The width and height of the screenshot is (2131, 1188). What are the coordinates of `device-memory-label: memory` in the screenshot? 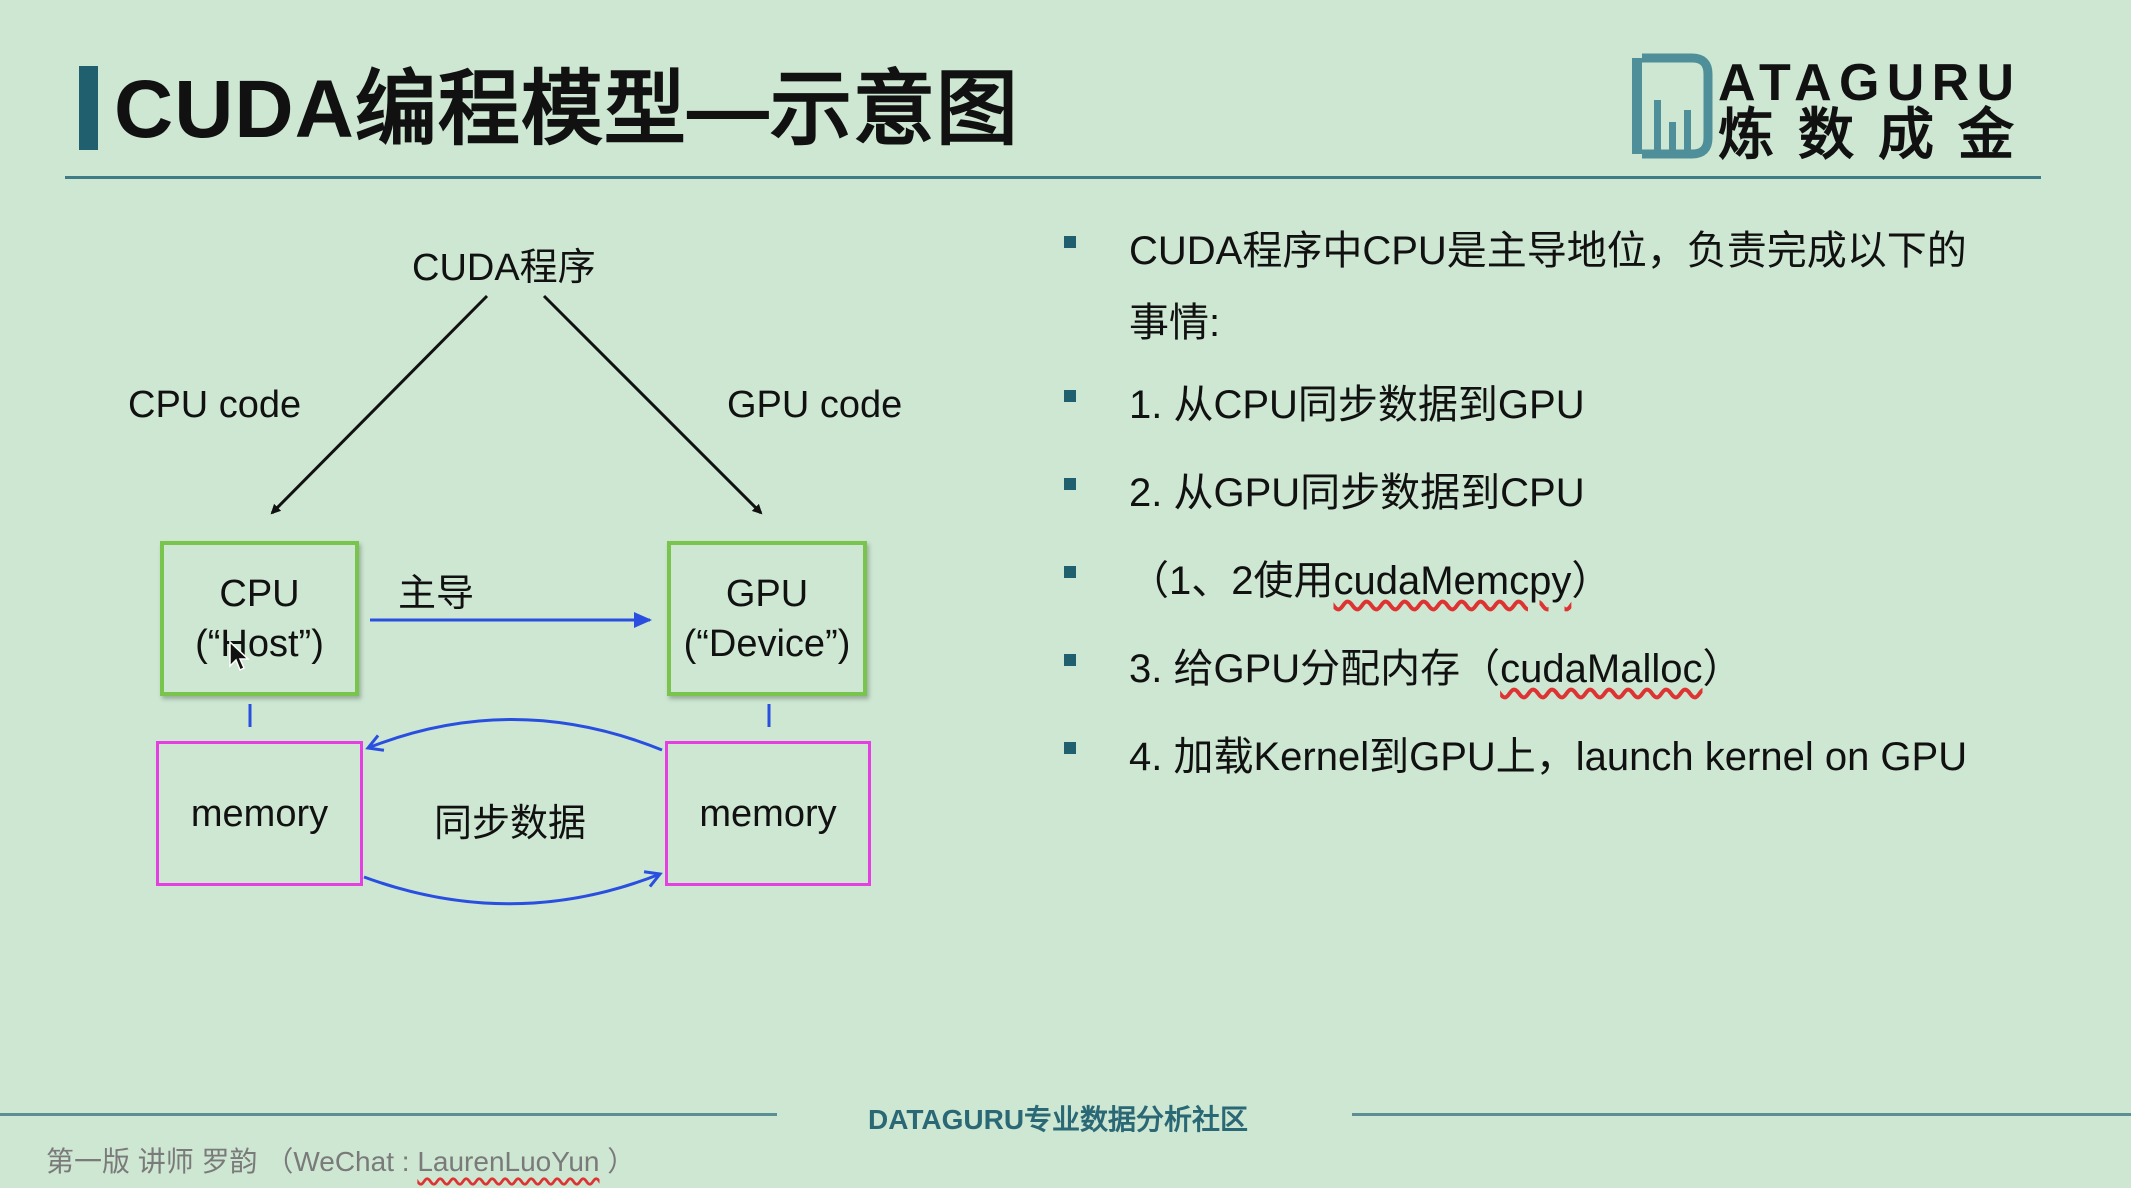 It's located at (768, 813).